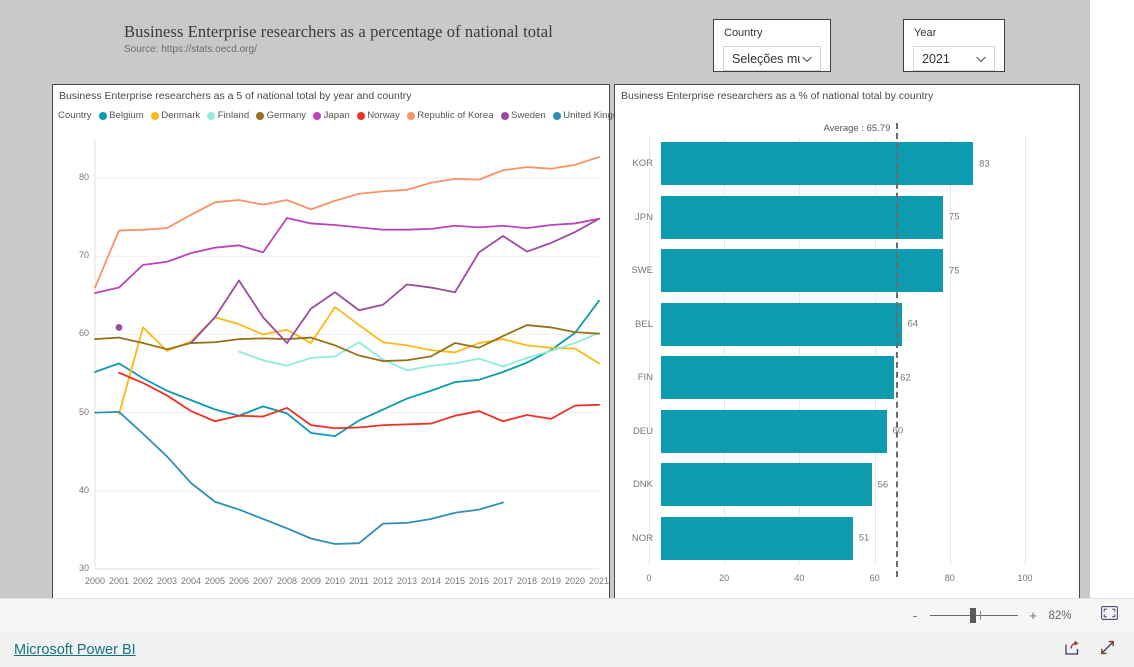  I want to click on bar-x-axis-tick-label: 0, so click(649, 578).